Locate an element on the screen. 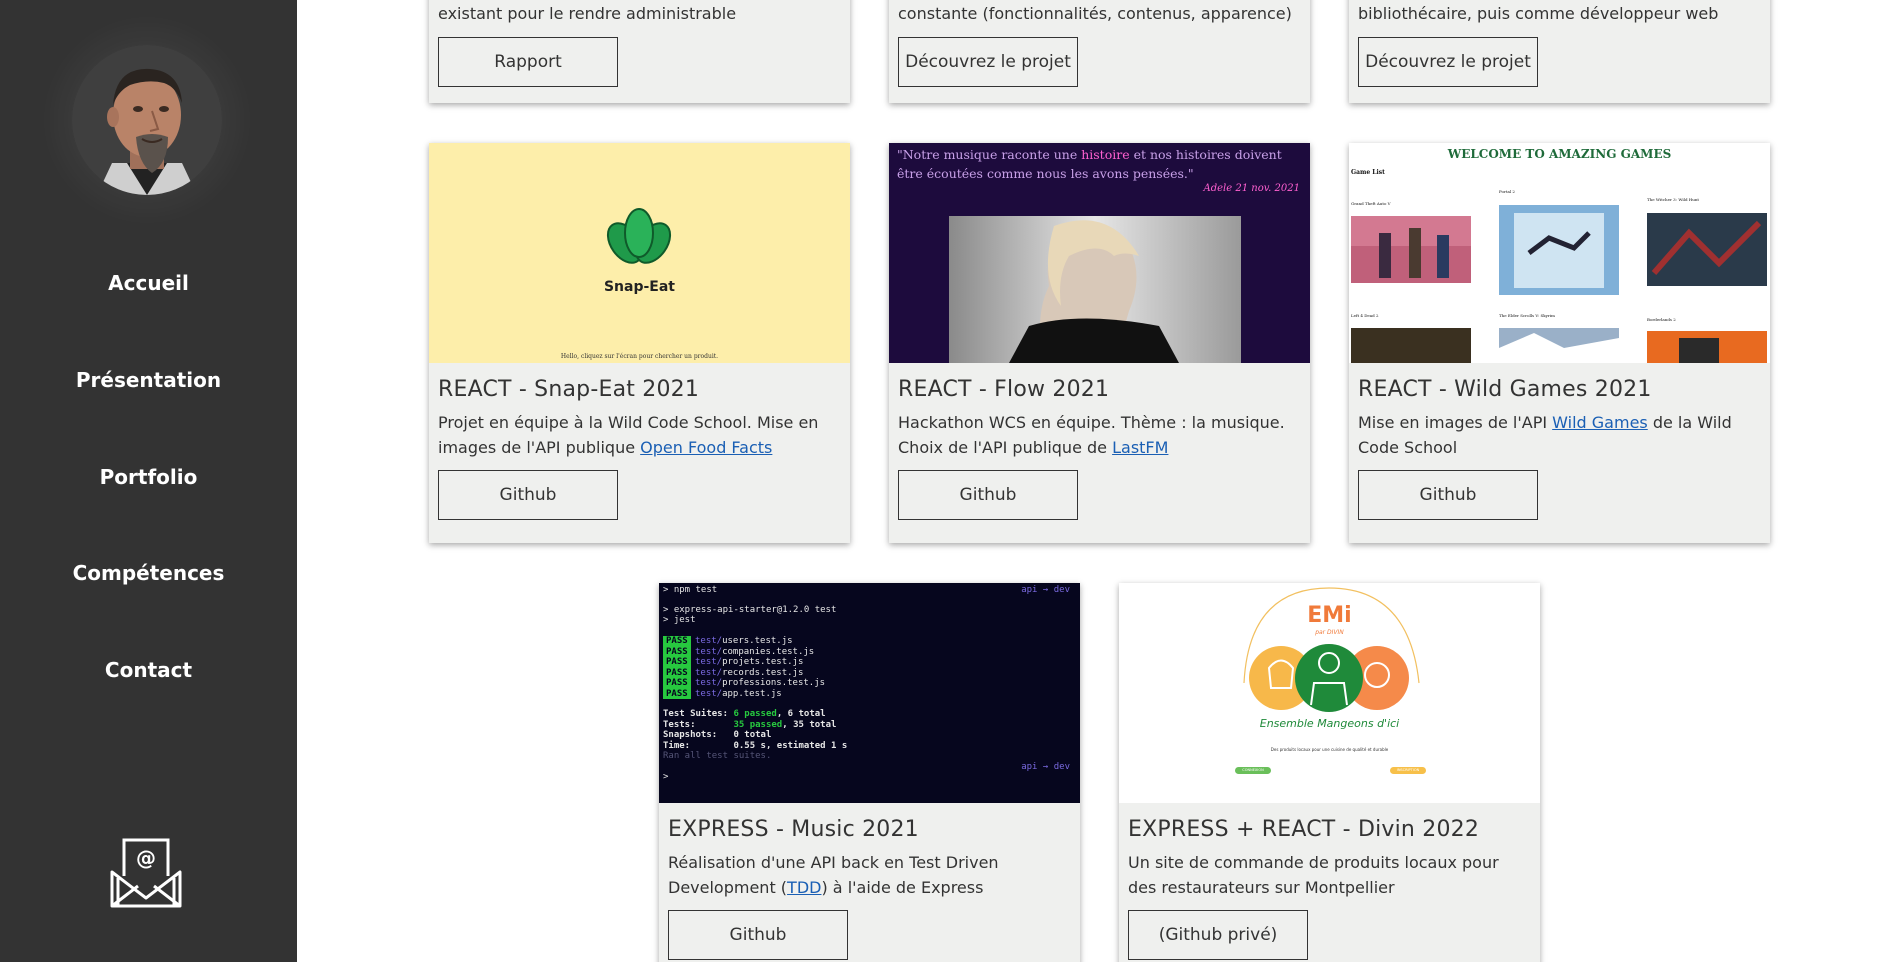 This screenshot has width=1893, height=962. card-description: existant pour le rendre administrable is located at coordinates (587, 13).